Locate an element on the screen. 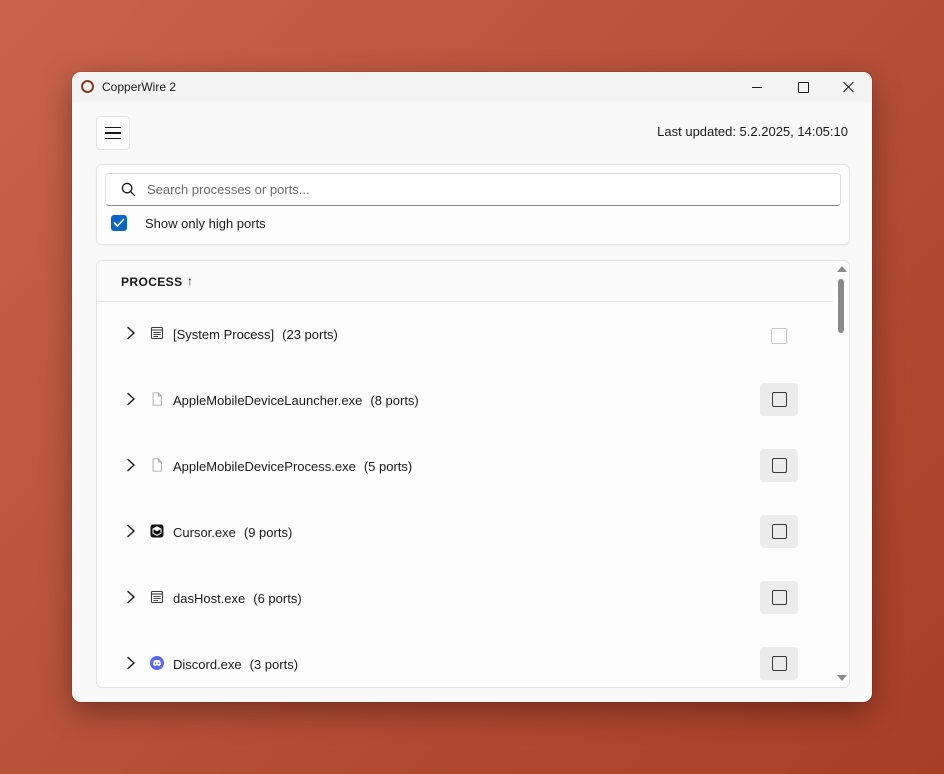 The image size is (944, 774). process-name: dasHost.exe (6 ports) is located at coordinates (237, 598).